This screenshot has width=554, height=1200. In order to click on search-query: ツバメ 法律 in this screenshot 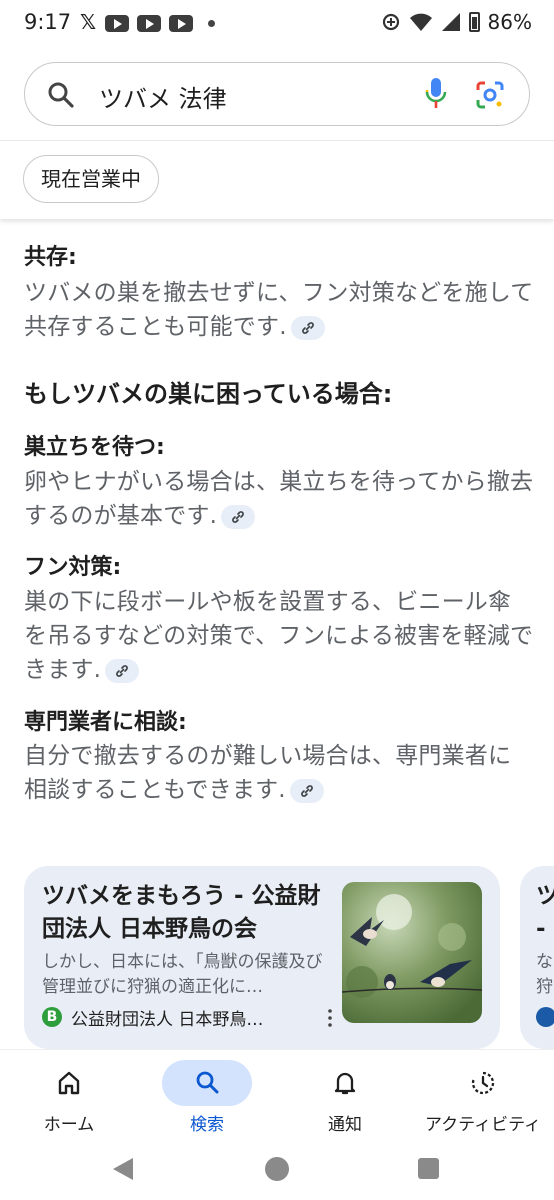, I will do `click(163, 96)`.